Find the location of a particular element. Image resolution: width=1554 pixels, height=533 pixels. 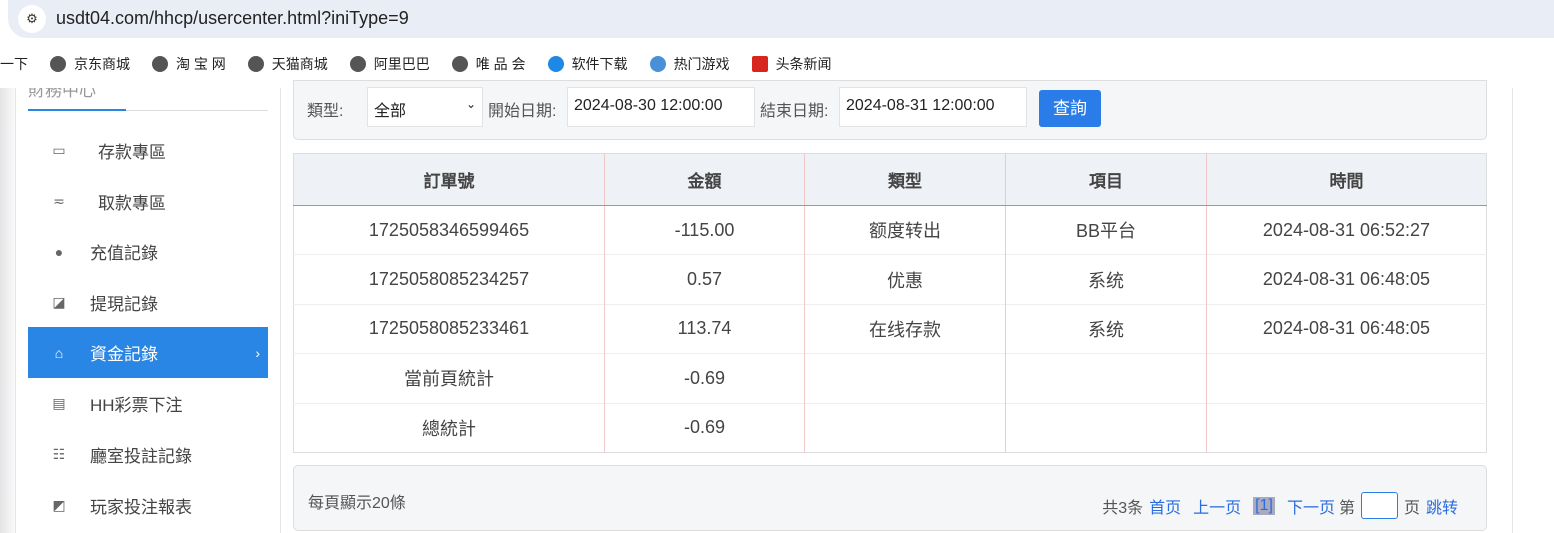

col-type: 類型 is located at coordinates (905, 179).